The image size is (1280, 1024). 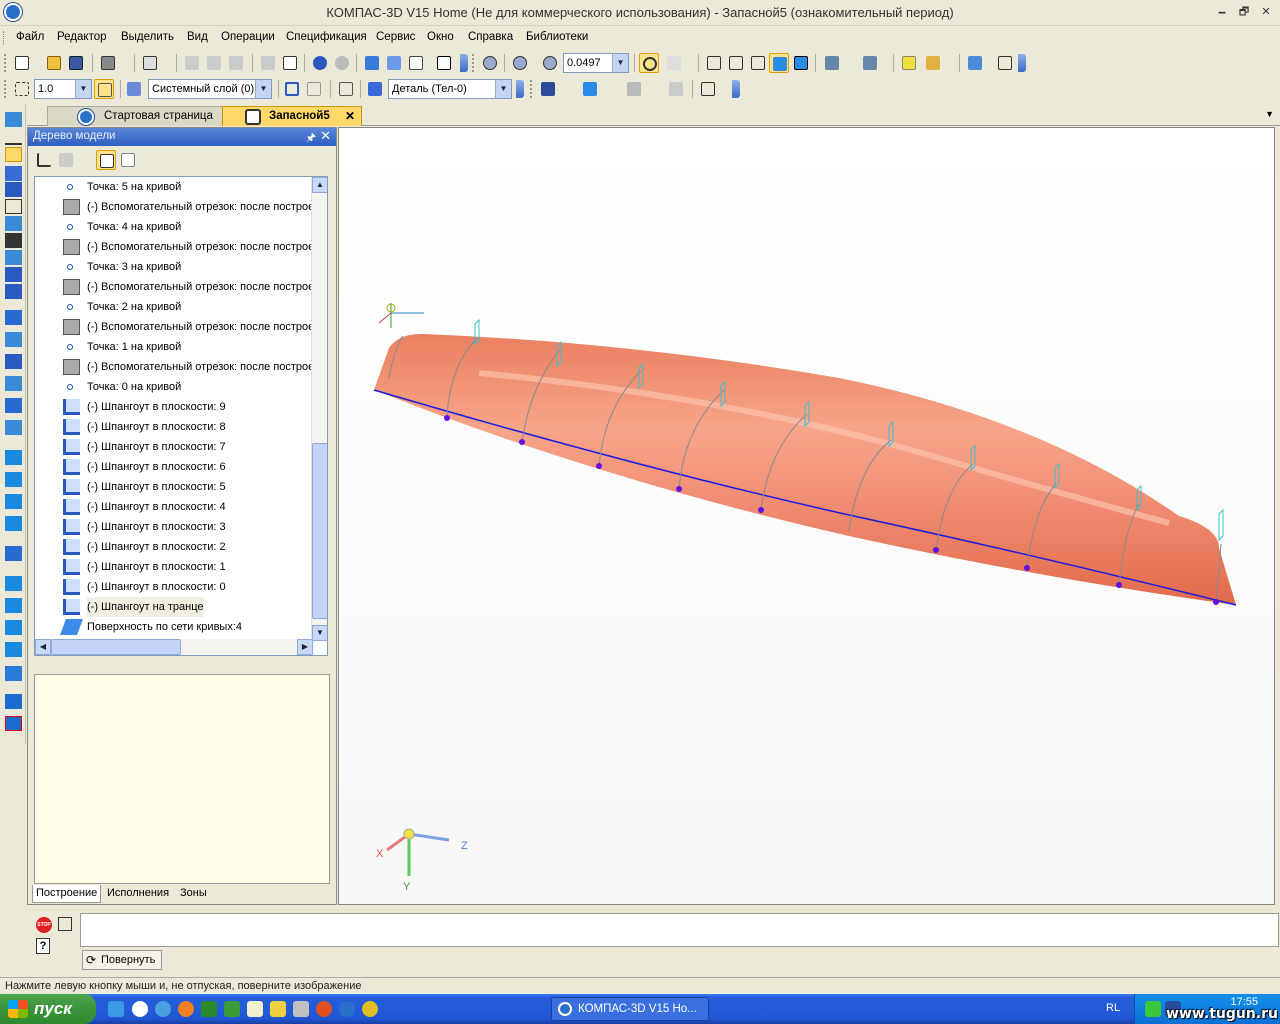 What do you see at coordinates (138, 894) in the screenshot?
I see `tab-versions: Исполнения` at bounding box center [138, 894].